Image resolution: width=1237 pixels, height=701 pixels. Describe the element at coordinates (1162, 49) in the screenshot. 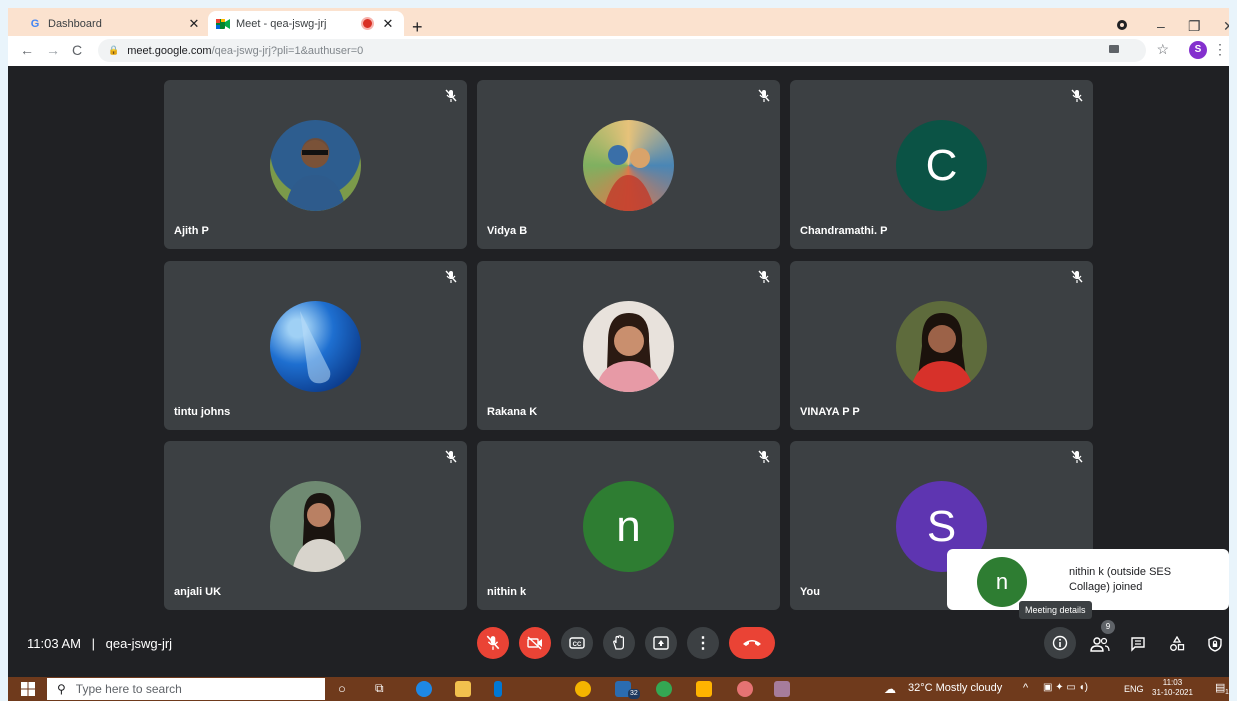

I see `bookmark-star-icon: ☆` at that location.